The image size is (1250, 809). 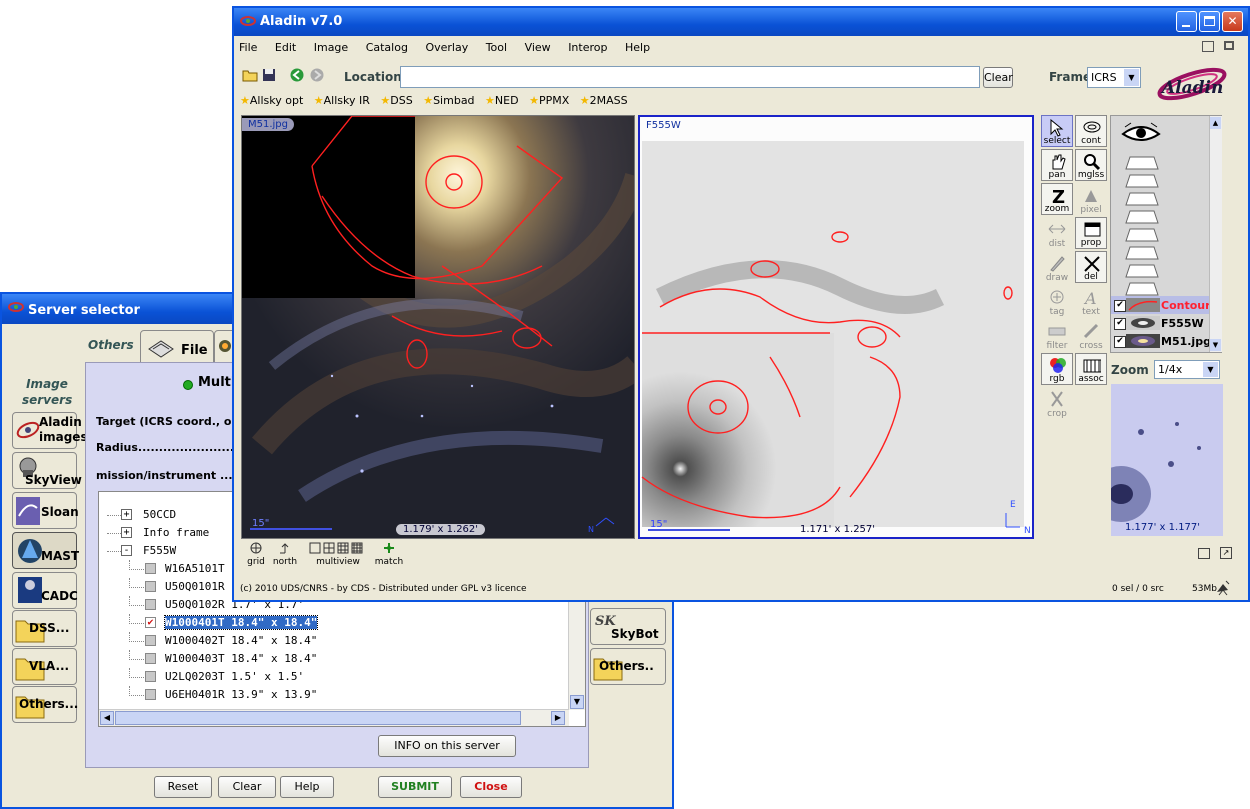 What do you see at coordinates (1187, 369) in the screenshot?
I see `zoom-select: 1/4x ▼` at bounding box center [1187, 369].